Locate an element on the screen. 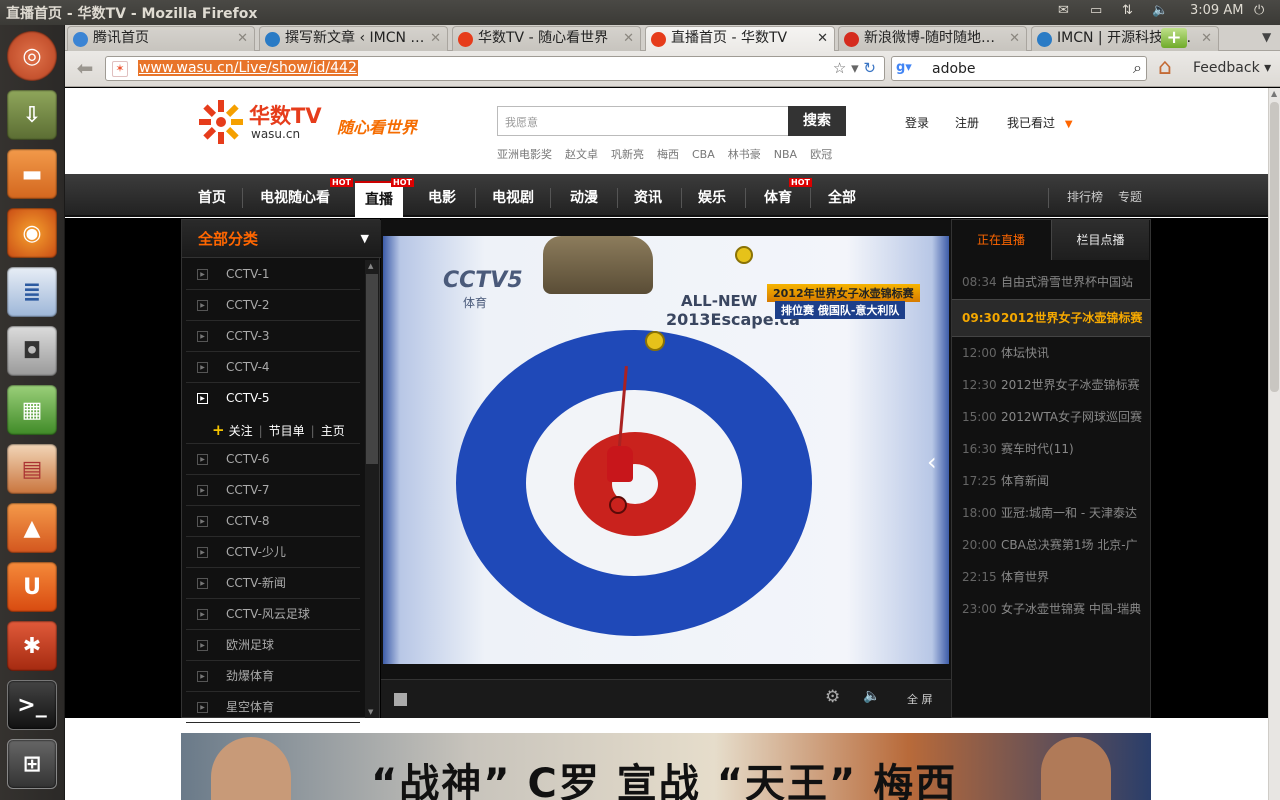 The width and height of the screenshot is (1280, 800). site-search-button: 搜索 is located at coordinates (817, 121).